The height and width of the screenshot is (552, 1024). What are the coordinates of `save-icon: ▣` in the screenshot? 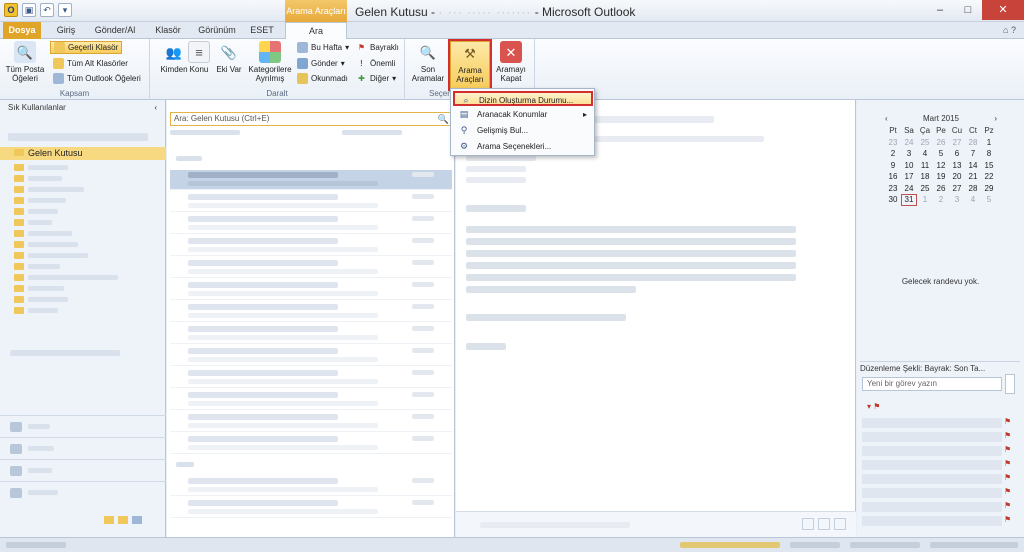 It's located at (29, 10).